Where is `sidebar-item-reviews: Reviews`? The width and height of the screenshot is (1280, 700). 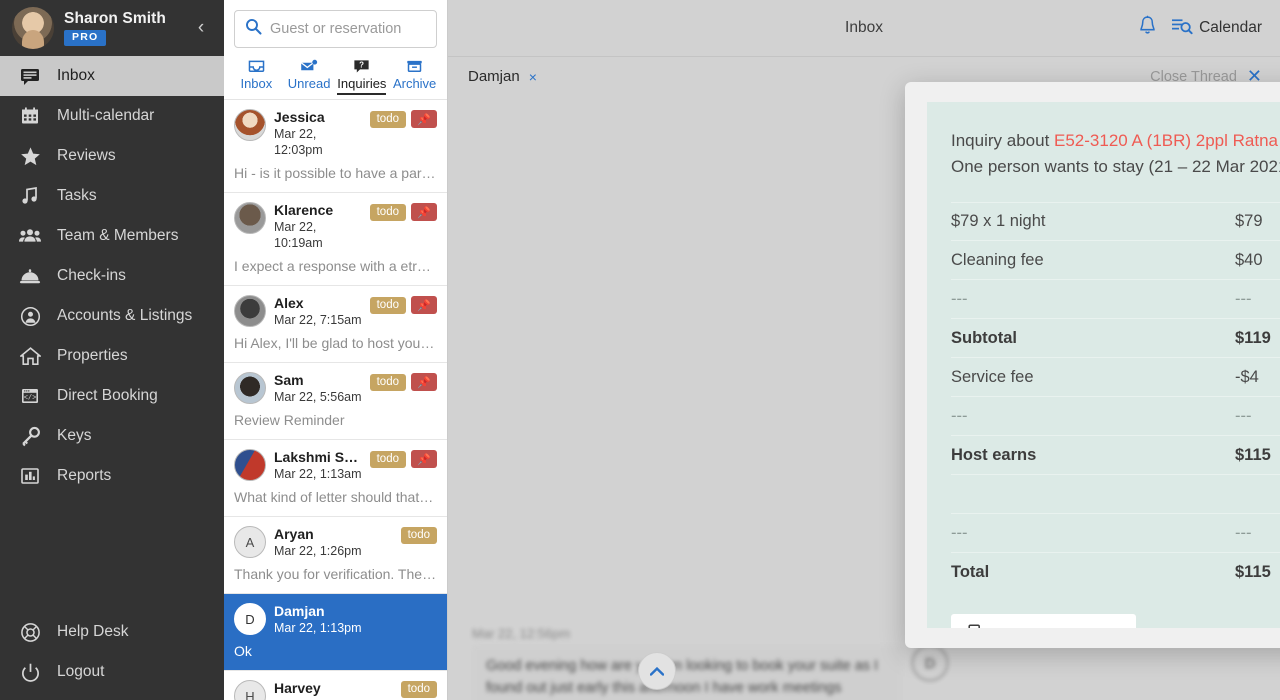
sidebar-item-reviews: Reviews is located at coordinates (112, 156).